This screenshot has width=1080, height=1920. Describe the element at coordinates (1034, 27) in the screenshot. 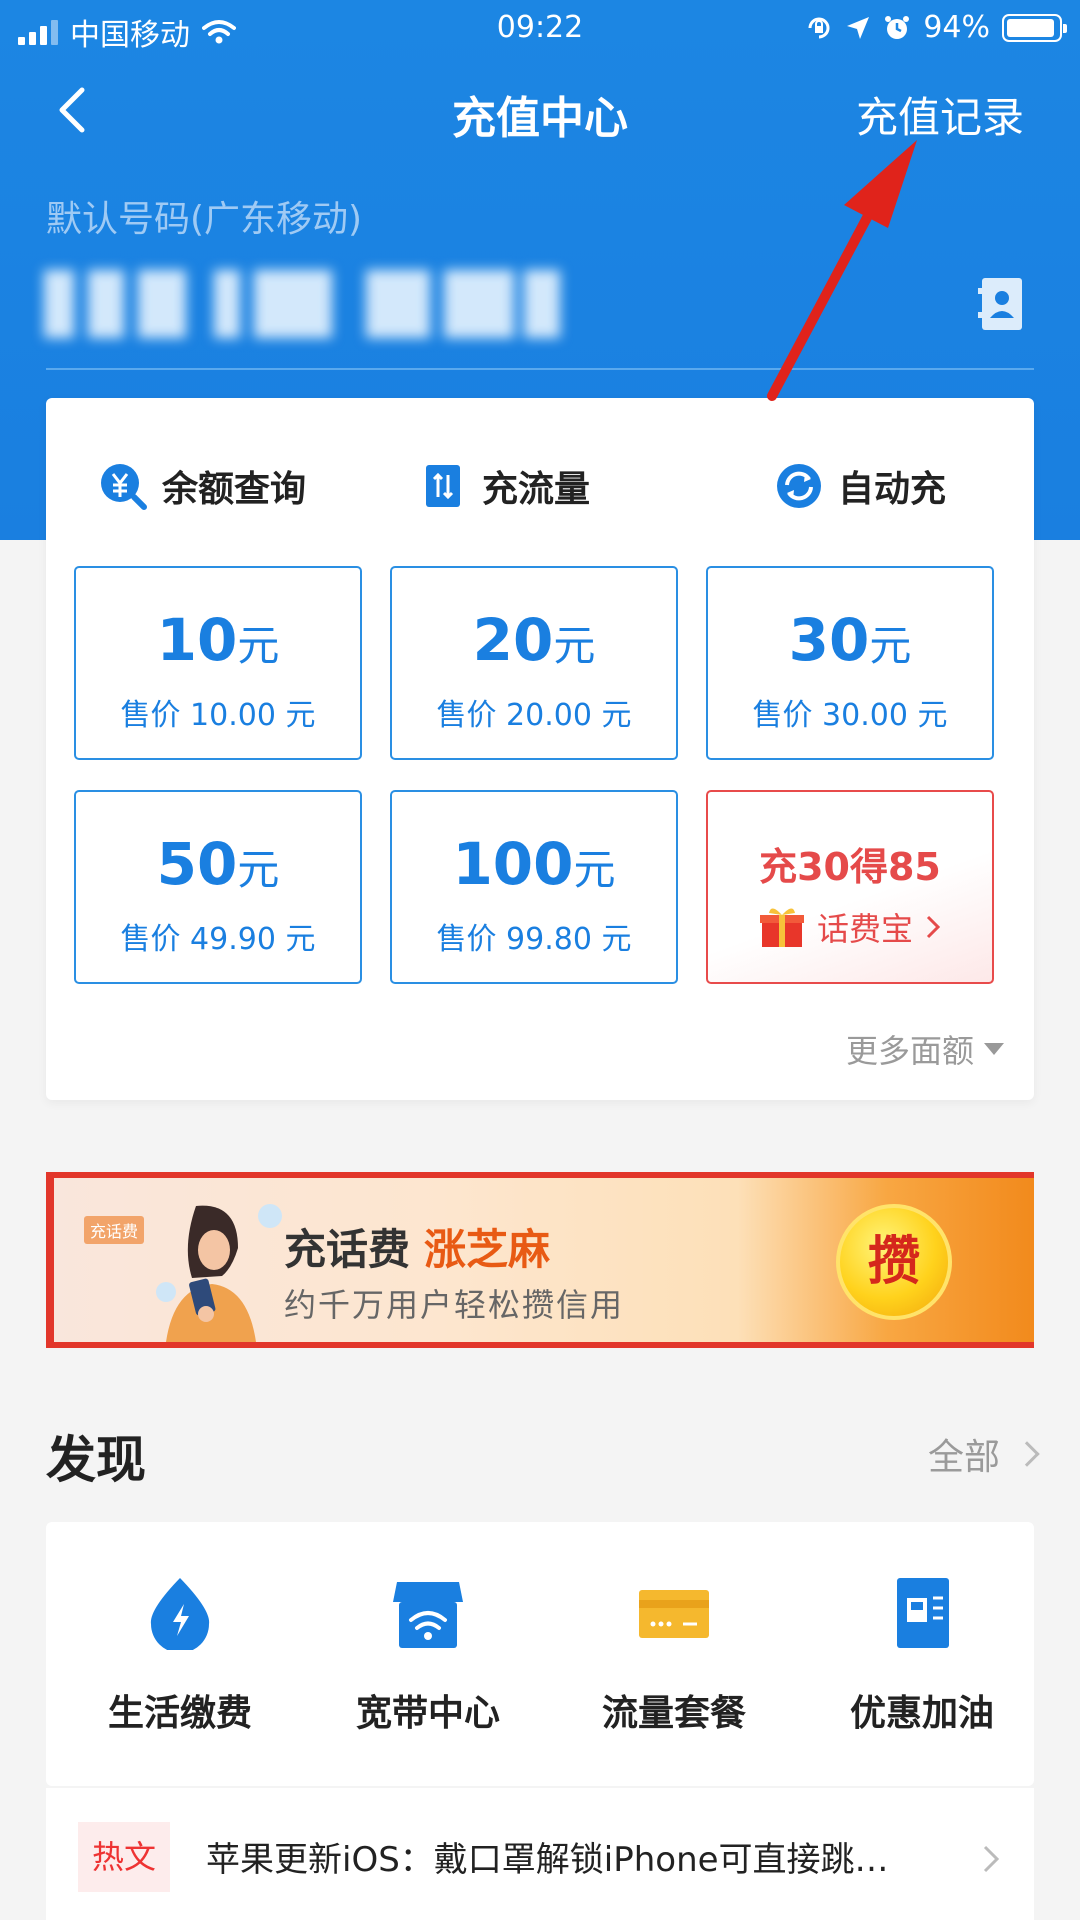

I see `battery-icon` at that location.